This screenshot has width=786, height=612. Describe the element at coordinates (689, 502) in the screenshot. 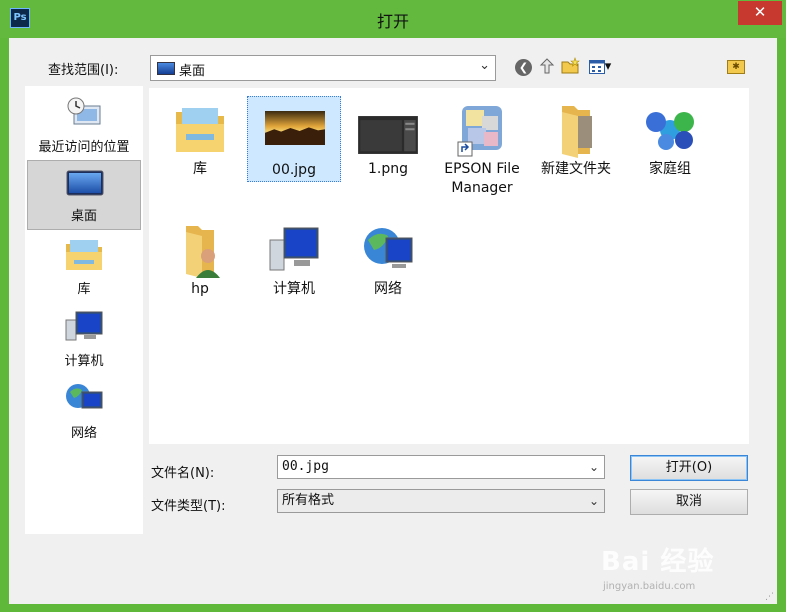

I see `cancel-button: 取消` at that location.